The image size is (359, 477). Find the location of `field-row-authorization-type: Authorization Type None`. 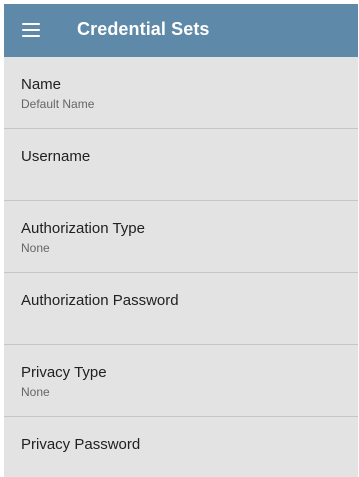

field-row-authorization-type: Authorization Type None is located at coordinates (181, 237).